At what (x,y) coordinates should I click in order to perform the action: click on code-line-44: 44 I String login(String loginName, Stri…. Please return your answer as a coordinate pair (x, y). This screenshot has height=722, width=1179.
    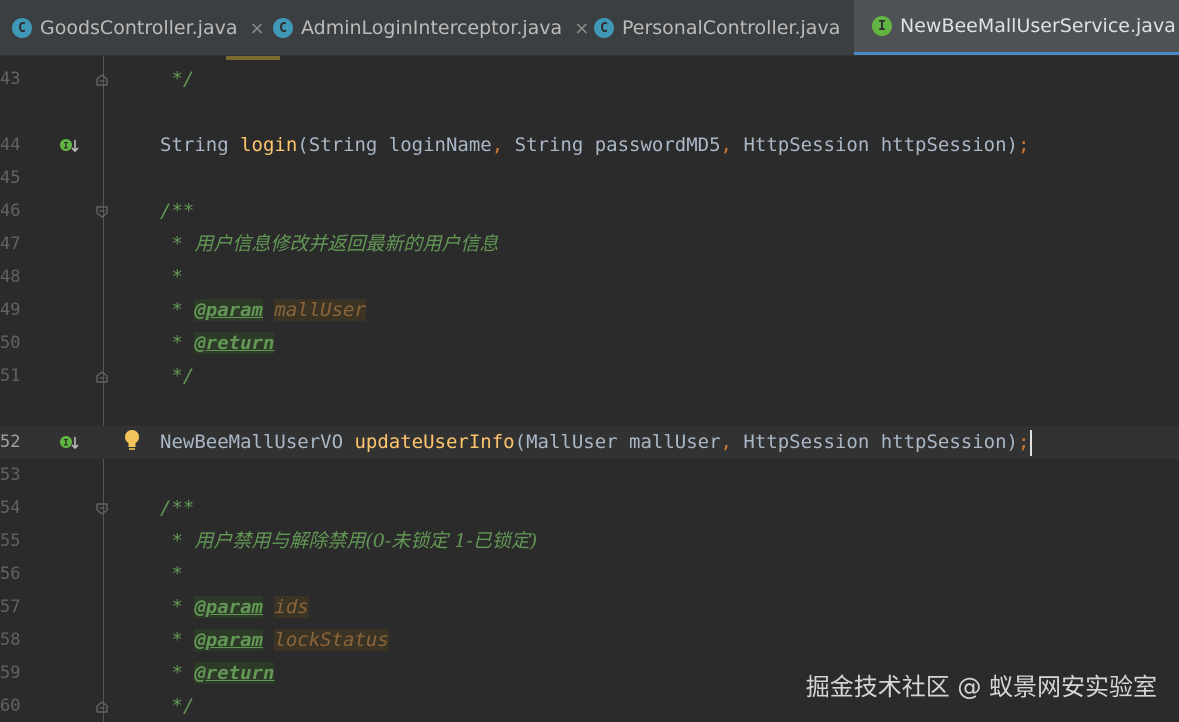
    Looking at the image, I should click on (589, 145).